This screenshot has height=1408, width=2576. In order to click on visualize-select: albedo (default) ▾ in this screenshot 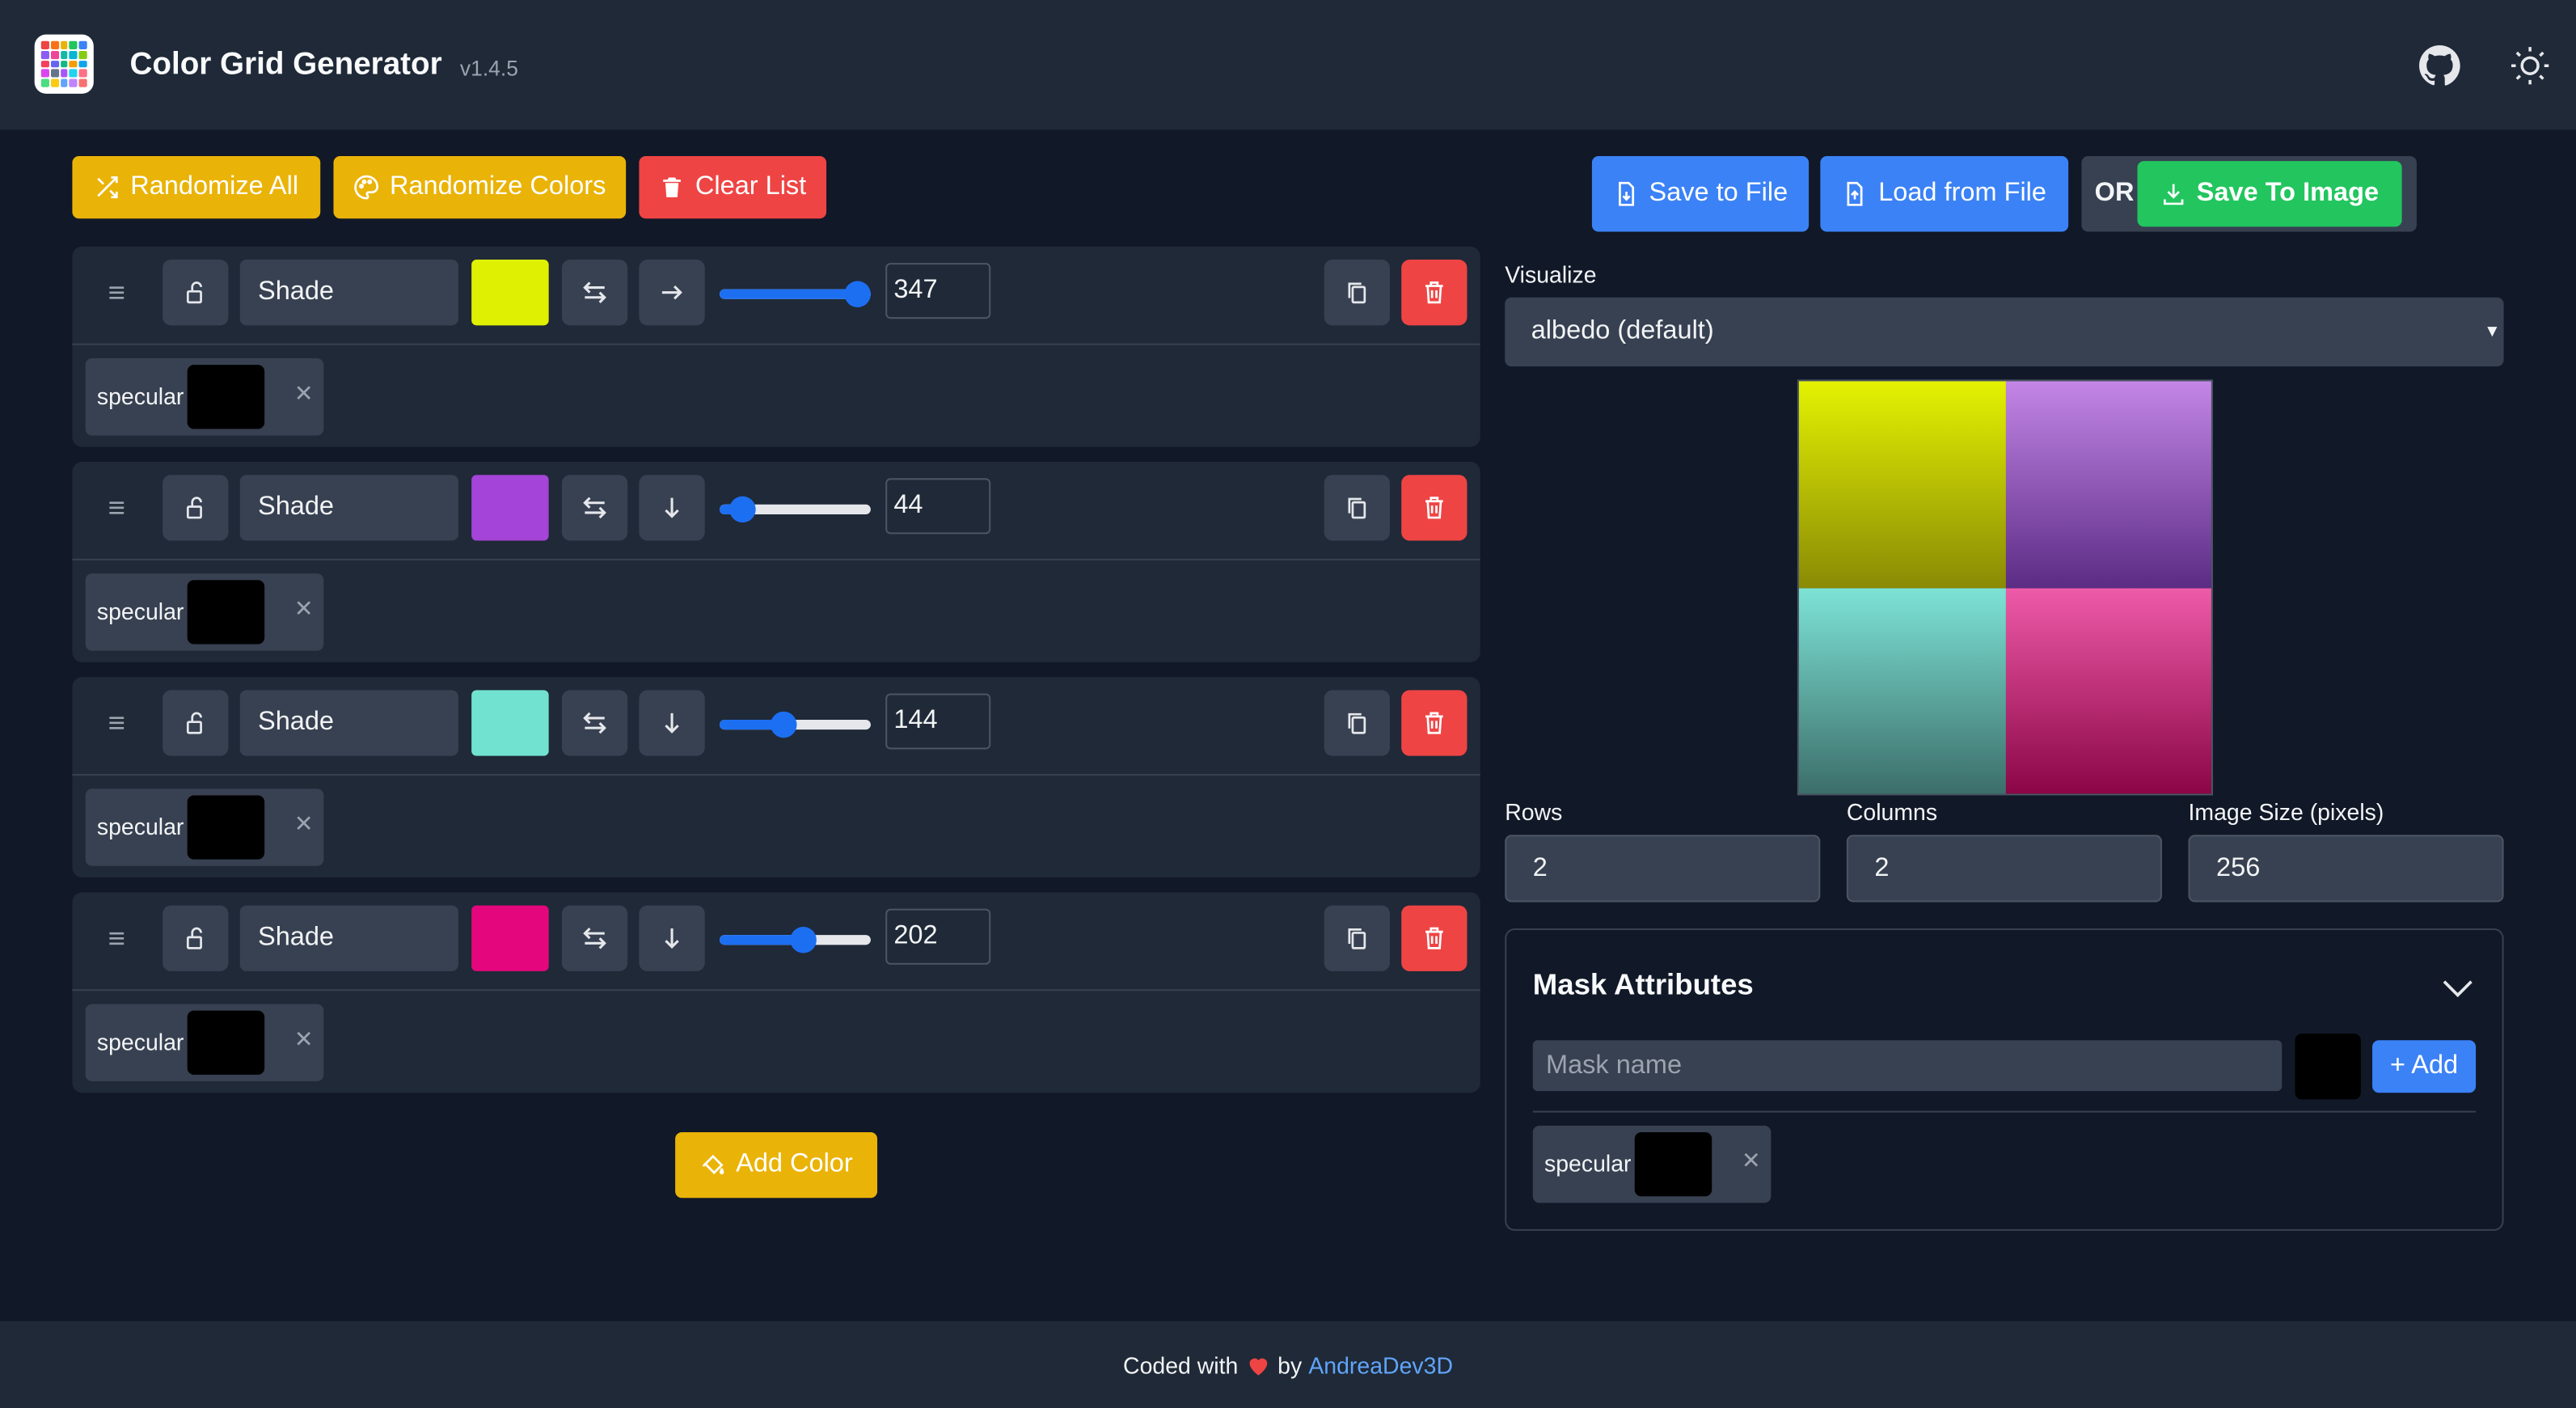, I will do `click(2004, 332)`.